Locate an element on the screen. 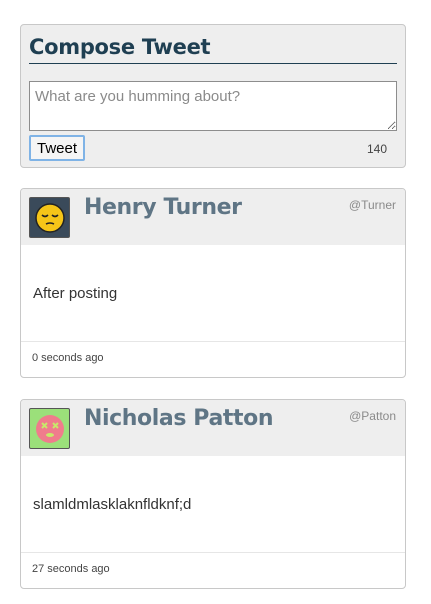 Image resolution: width=431 pixels, height=604 pixels. user-handle: @Patton is located at coordinates (372, 416).